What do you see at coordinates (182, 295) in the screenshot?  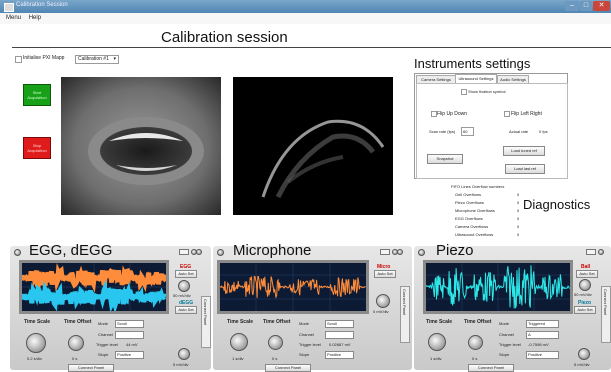 I see `egg-scale-value: 50 mV/div` at bounding box center [182, 295].